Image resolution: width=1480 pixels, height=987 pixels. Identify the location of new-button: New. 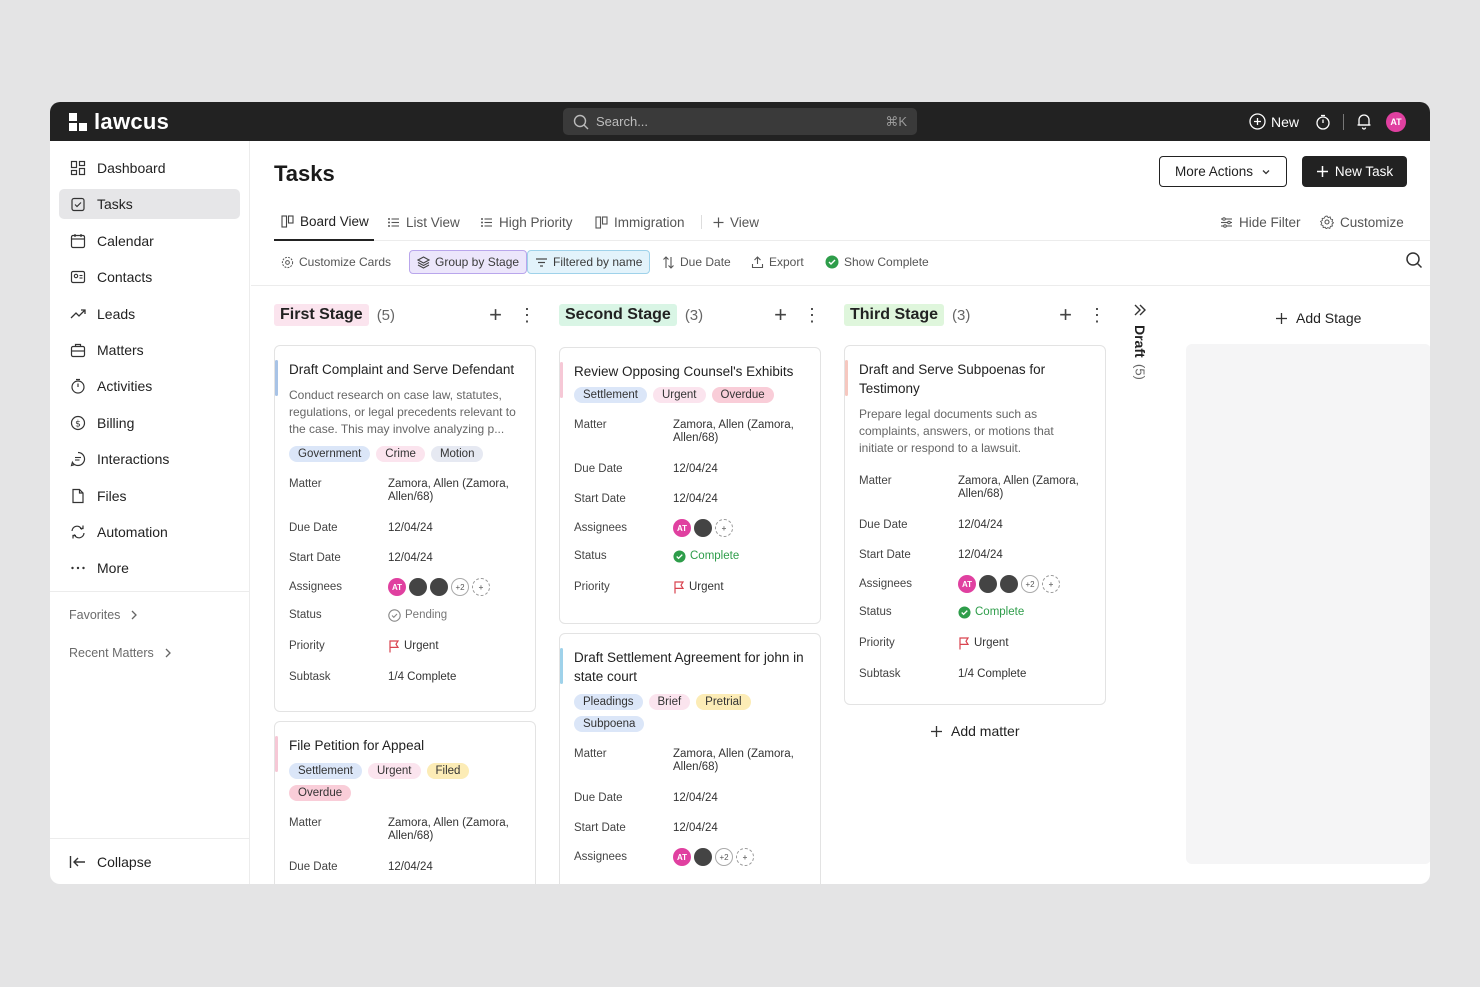
(1274, 121).